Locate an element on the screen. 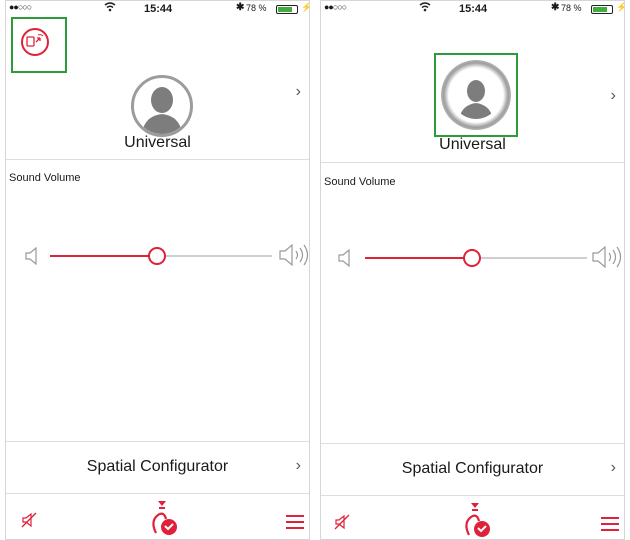 Image resolution: width=630 pixels, height=540 pixels. phone-connect-icon is located at coordinates (35, 42).